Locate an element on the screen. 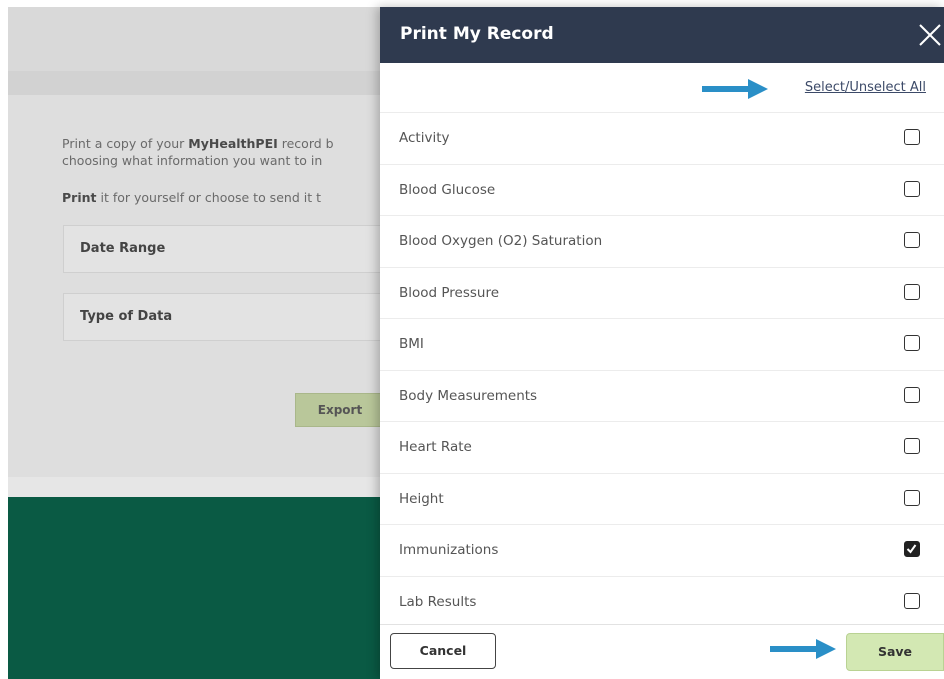 Image resolution: width=944 pixels, height=679 pixels. data-type-label: Immunizations is located at coordinates (449, 550).